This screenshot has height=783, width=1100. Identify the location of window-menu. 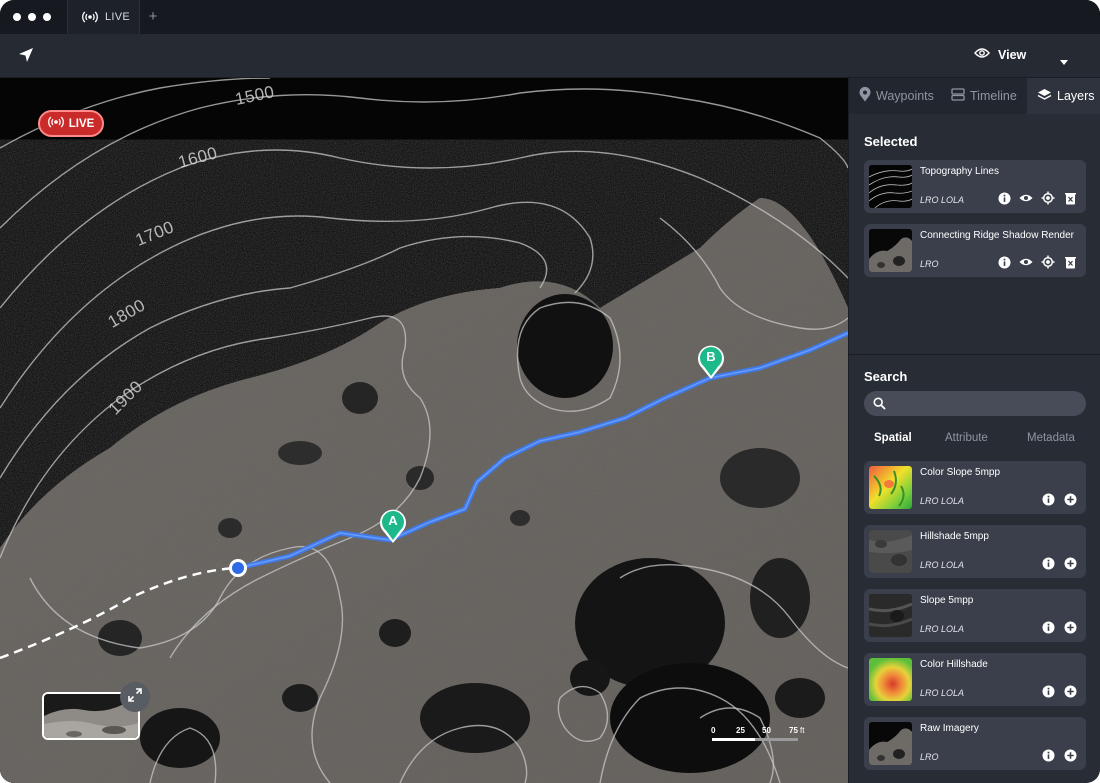
(34, 17).